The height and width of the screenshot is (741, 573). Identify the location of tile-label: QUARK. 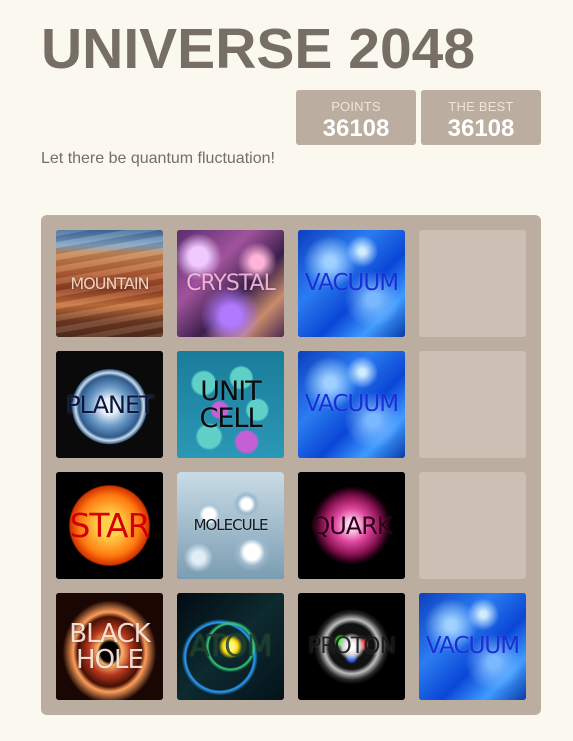
(351, 525).